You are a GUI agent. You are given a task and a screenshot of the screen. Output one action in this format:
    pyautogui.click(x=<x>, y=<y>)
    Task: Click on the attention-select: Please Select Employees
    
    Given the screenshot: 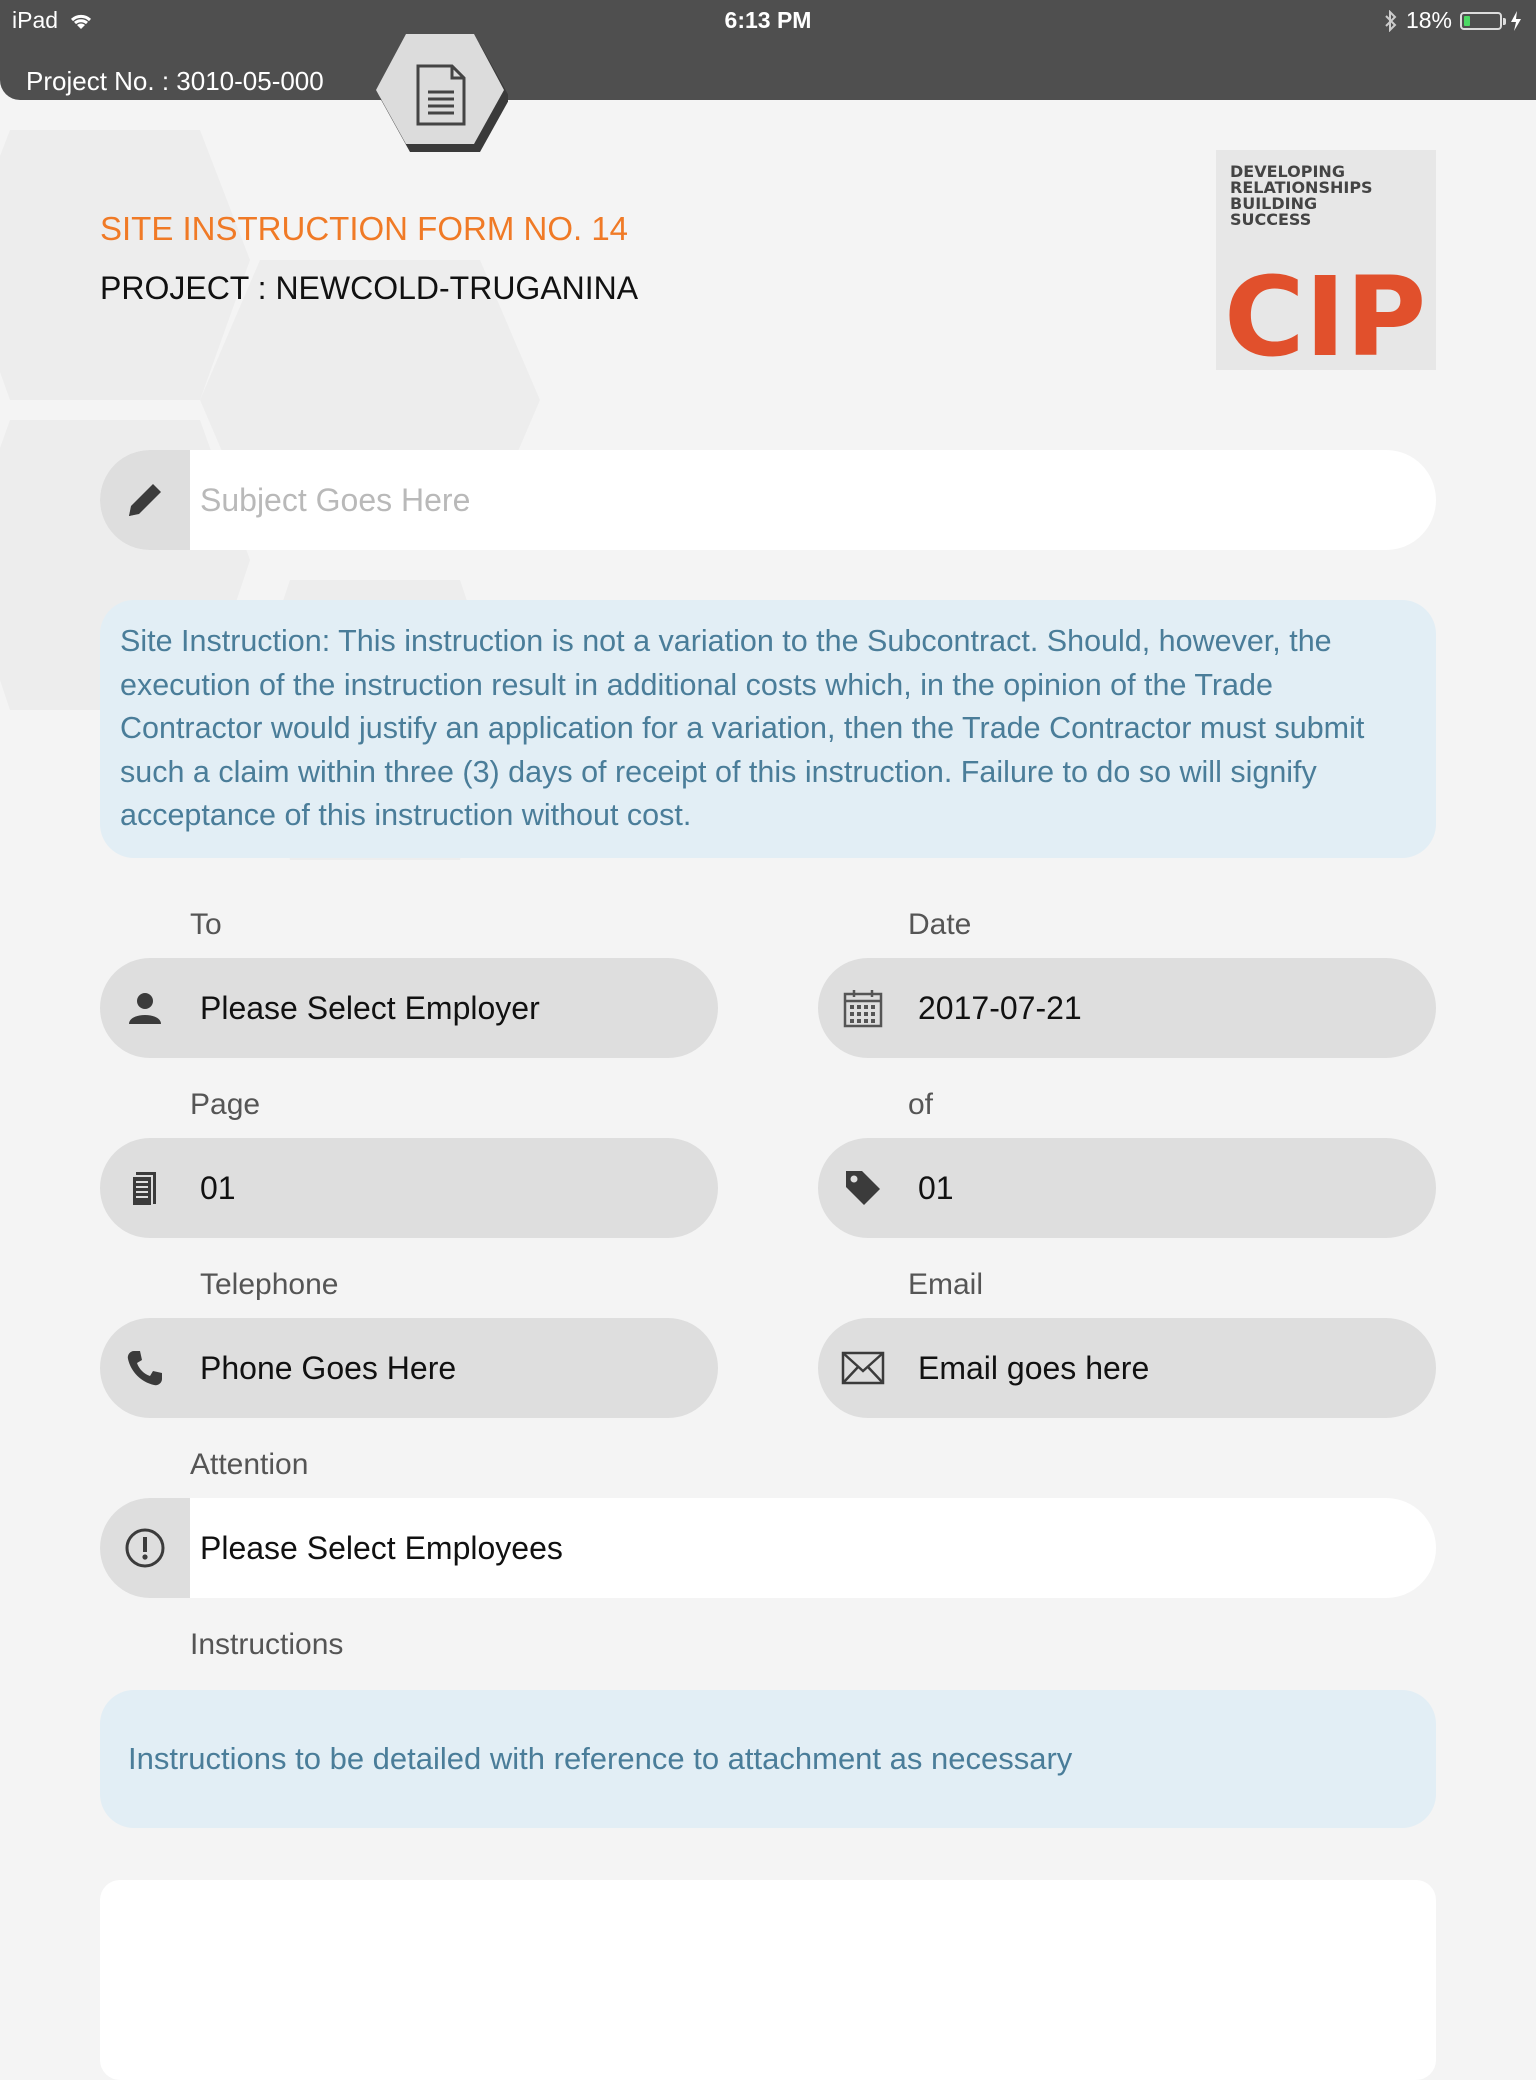 What is the action you would take?
    pyautogui.click(x=768, y=1548)
    